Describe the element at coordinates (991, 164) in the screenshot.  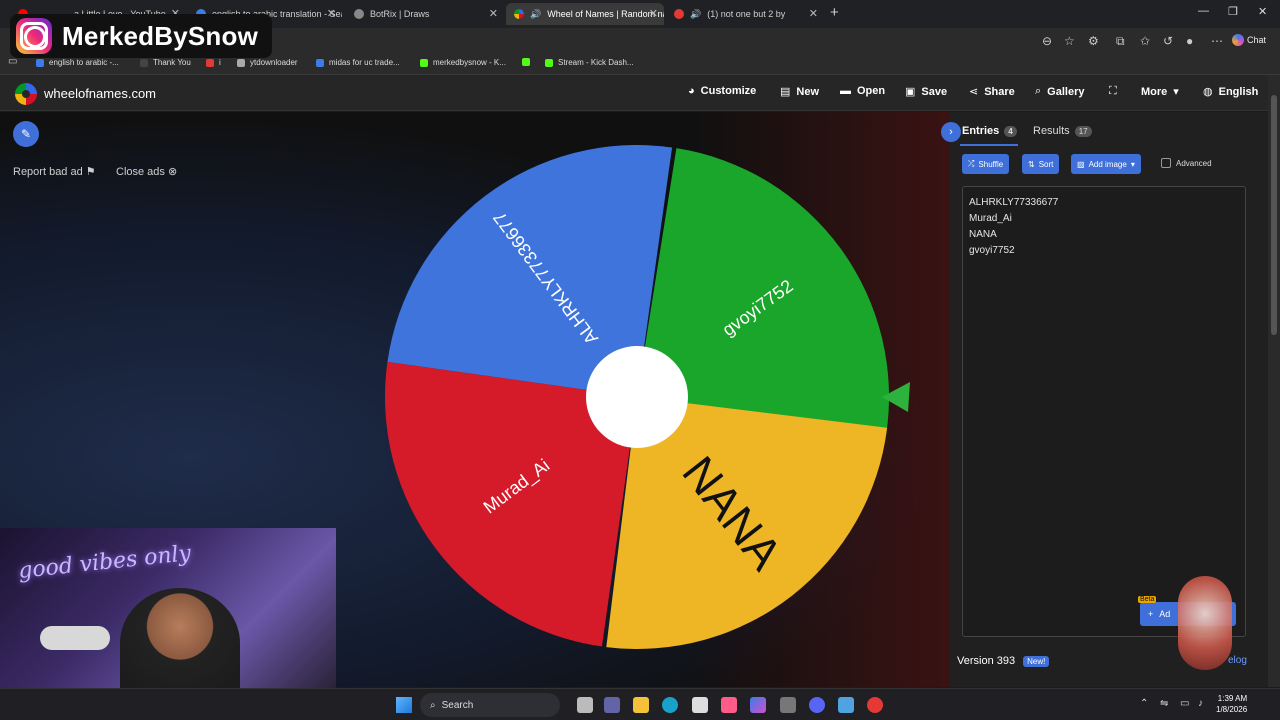
I see `shuffle-label: Shuffle` at that location.